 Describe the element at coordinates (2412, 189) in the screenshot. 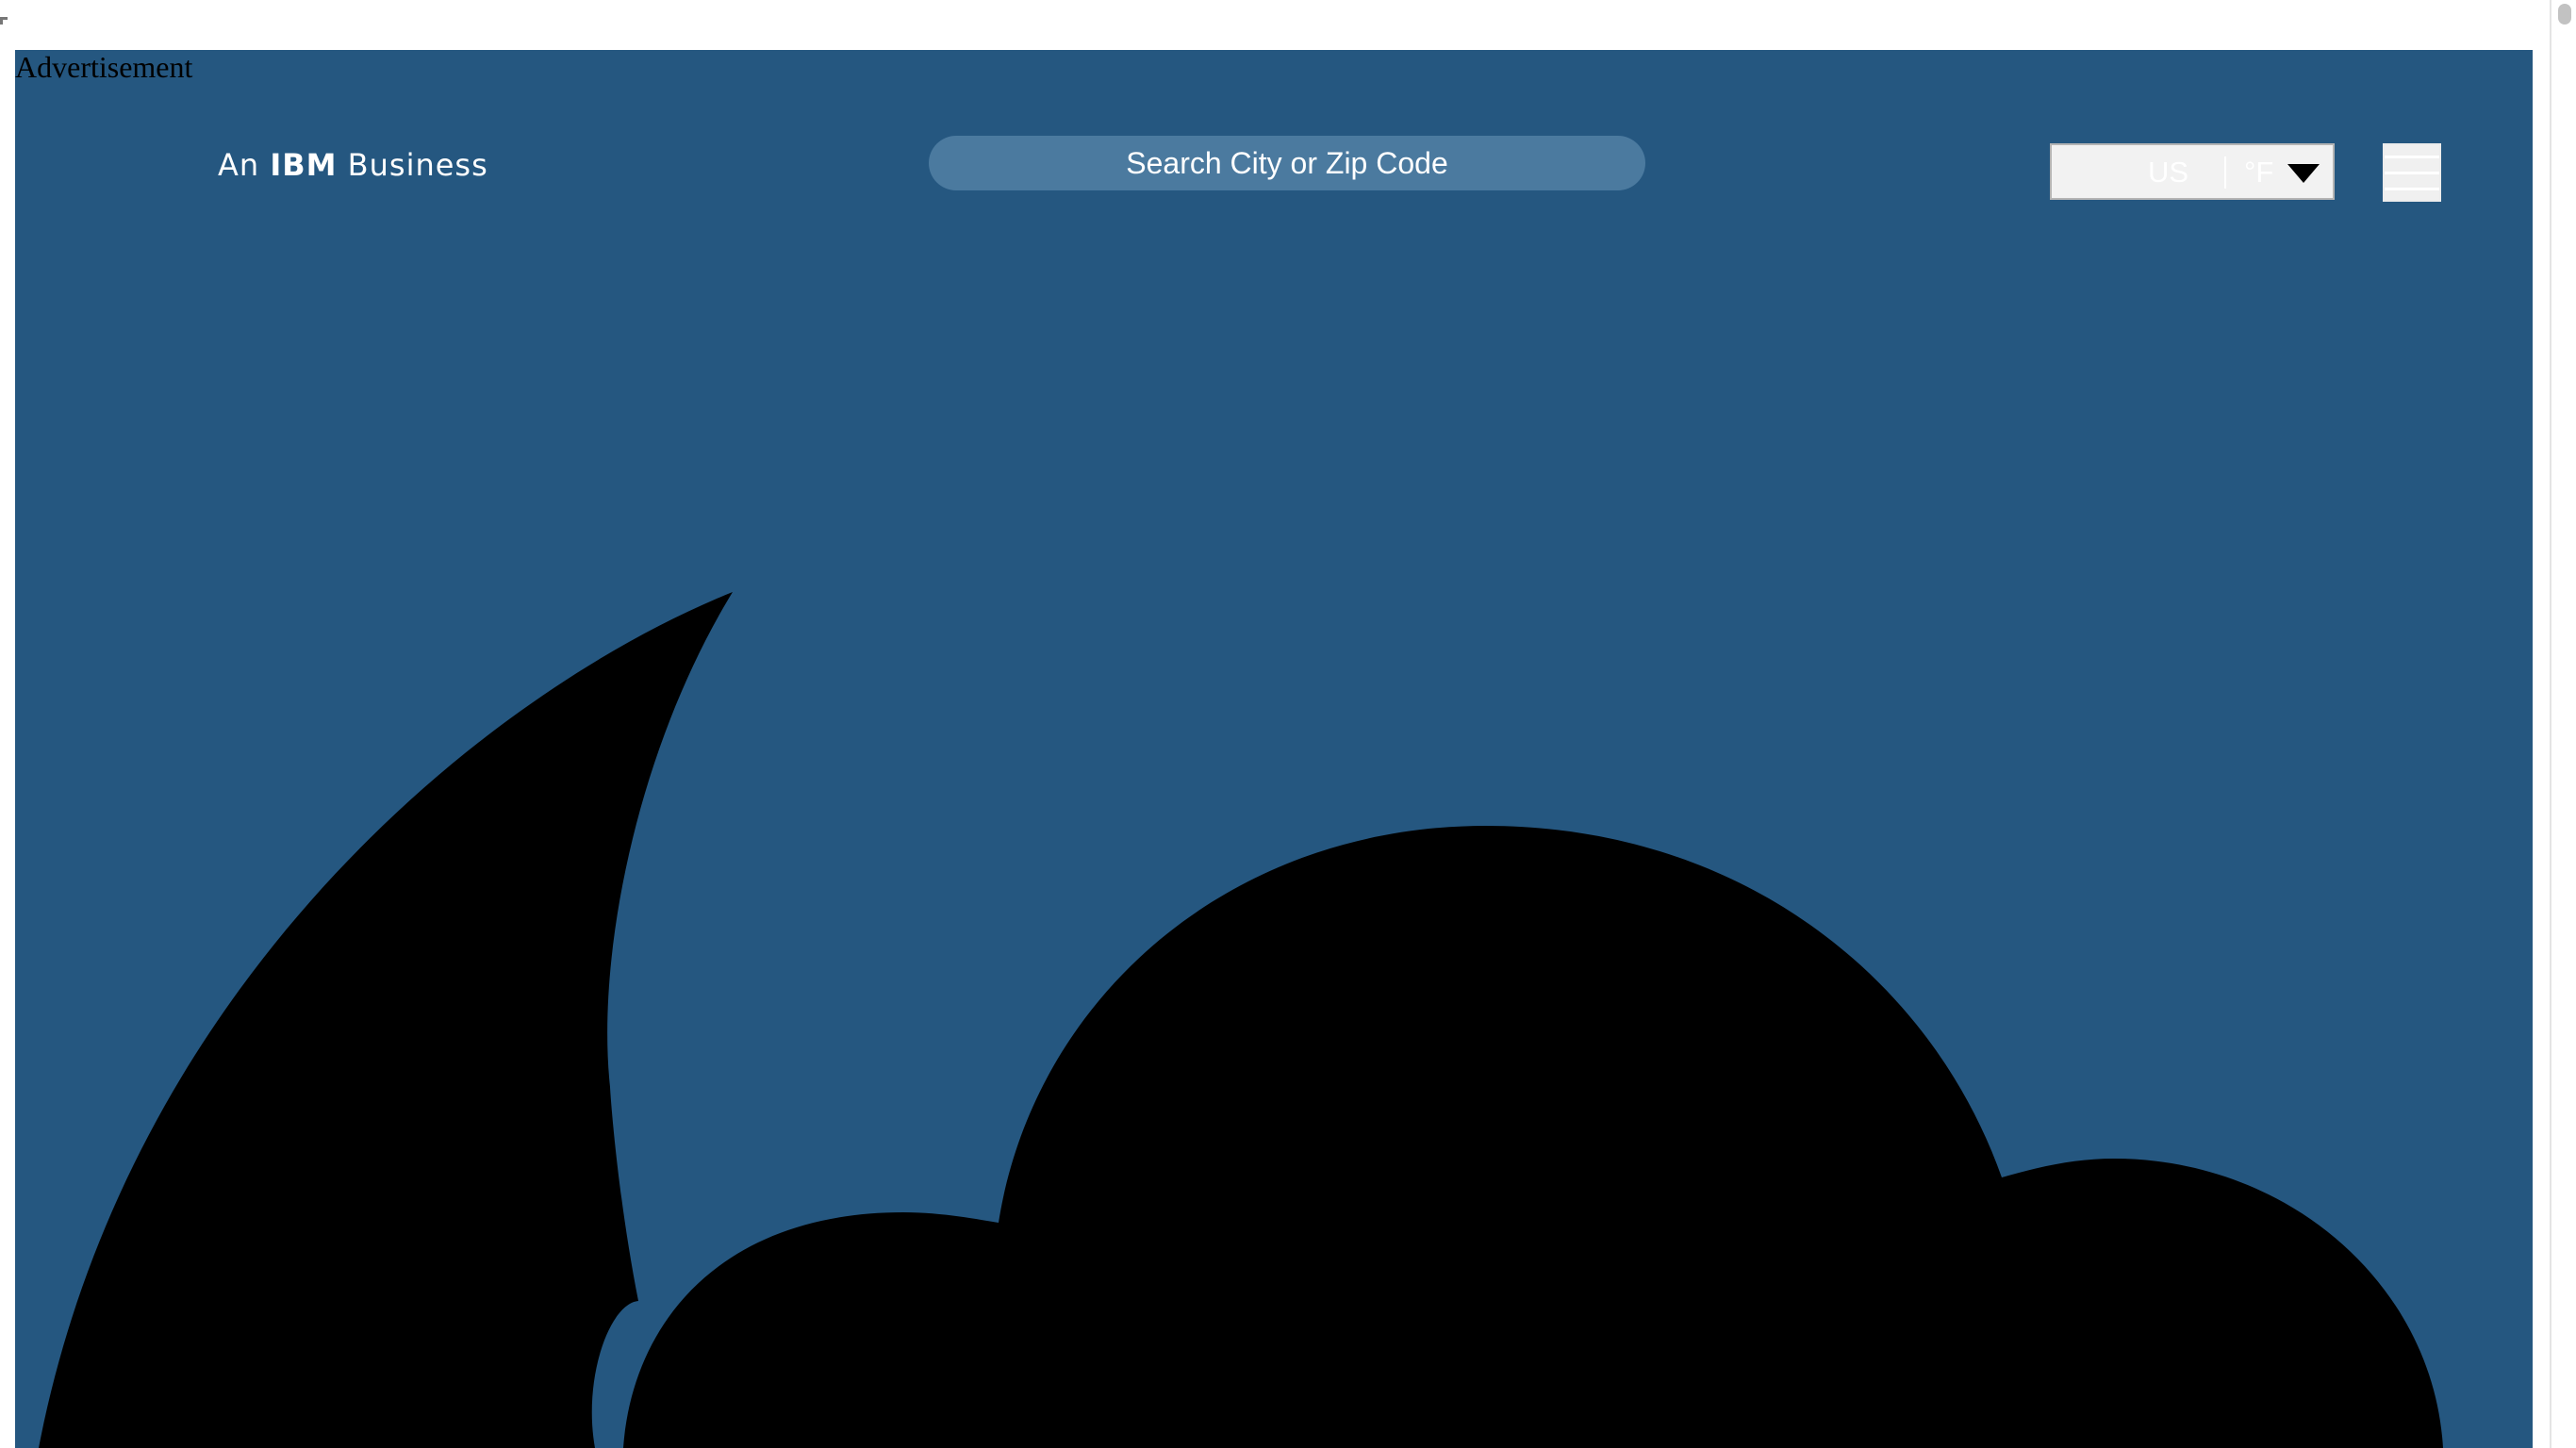

I see `menu-line-bottom` at that location.